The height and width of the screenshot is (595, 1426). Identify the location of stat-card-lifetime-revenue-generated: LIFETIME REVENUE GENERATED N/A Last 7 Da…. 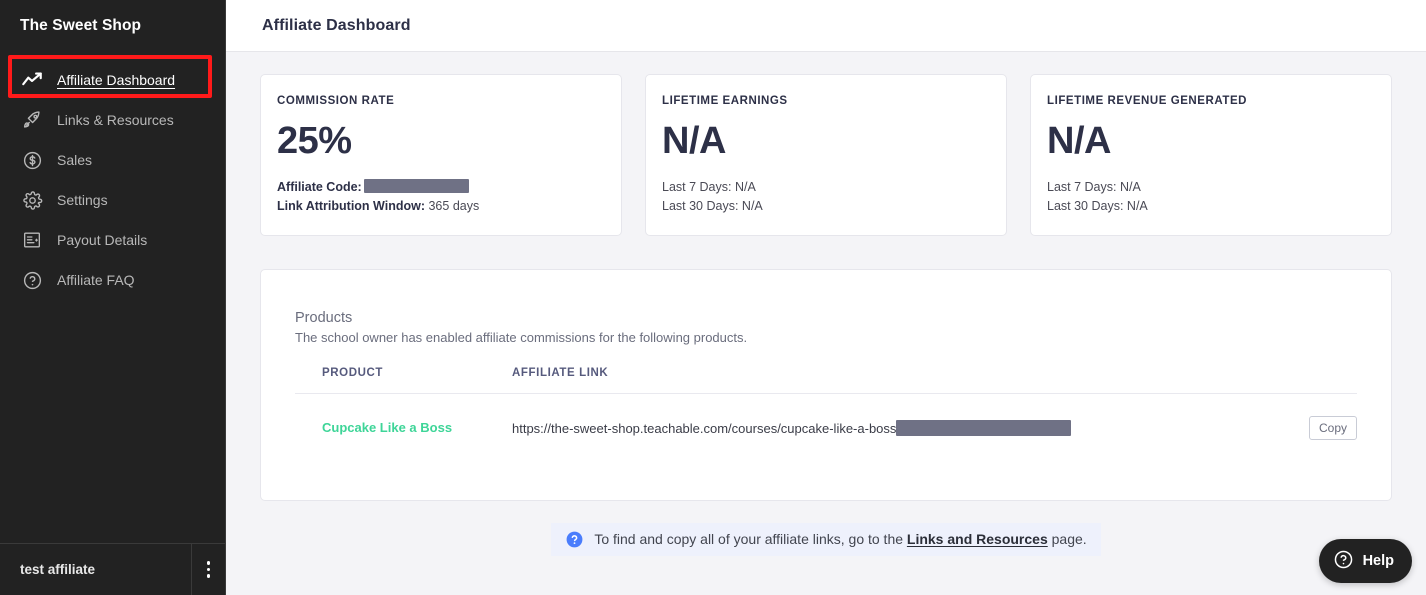
(1211, 155).